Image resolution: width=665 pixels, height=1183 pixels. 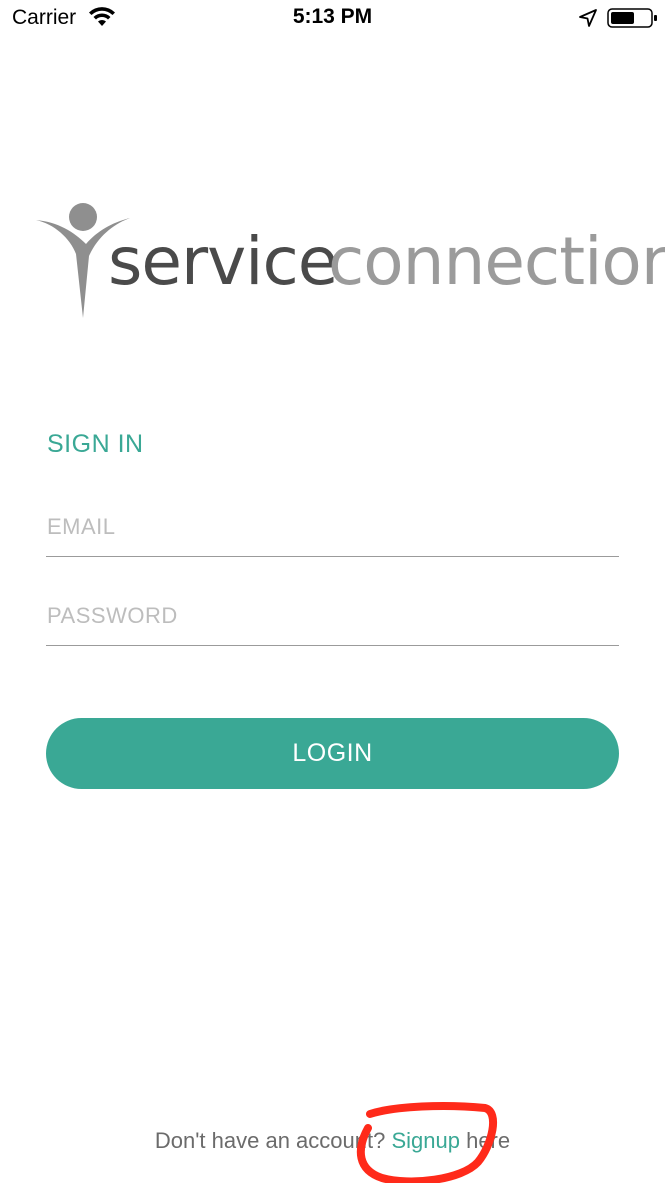 I want to click on logo-word-connection: connection, so click(x=496, y=261).